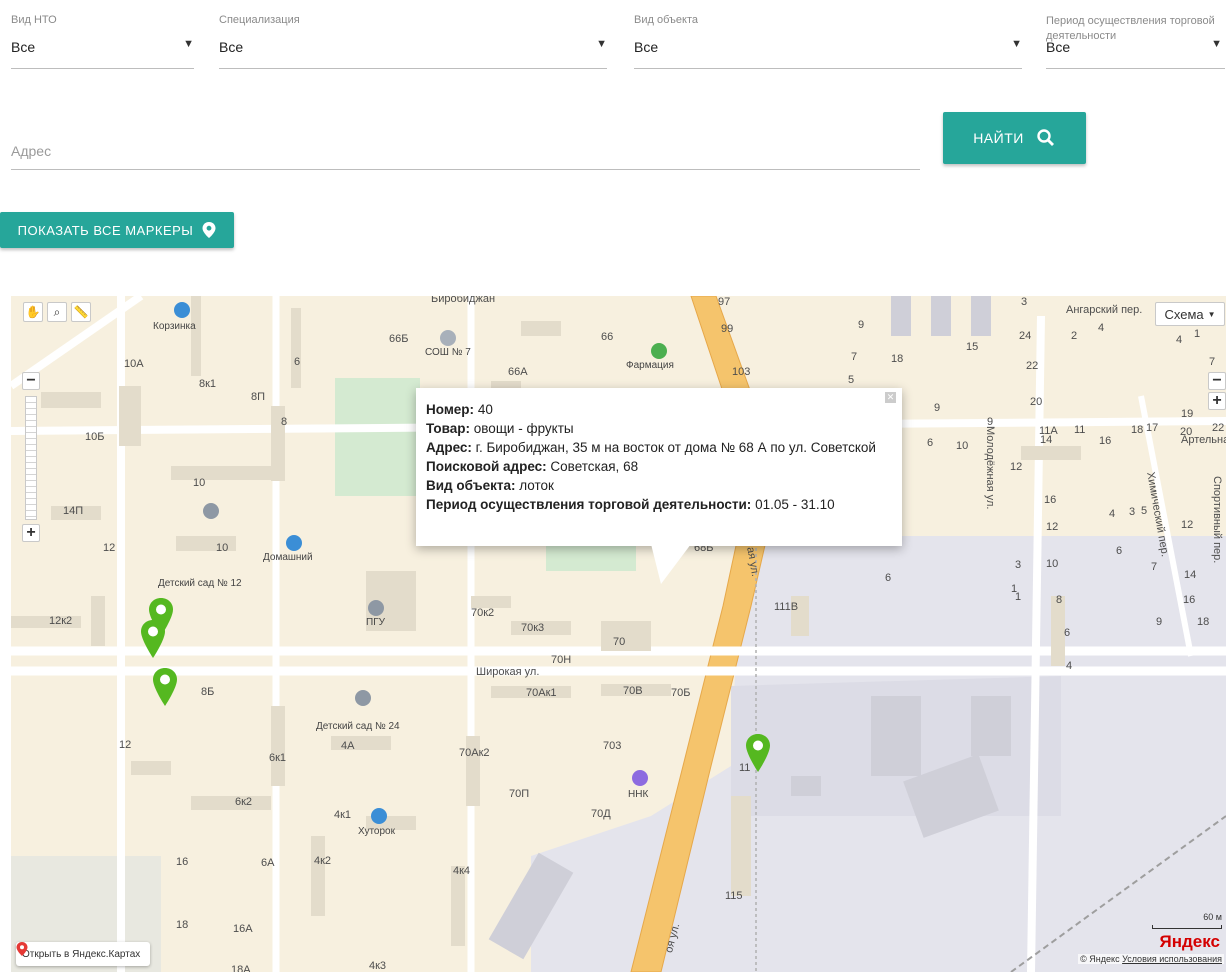  Describe the element at coordinates (666, 20) in the screenshot. I see `filter-label: Вид объекта` at that location.